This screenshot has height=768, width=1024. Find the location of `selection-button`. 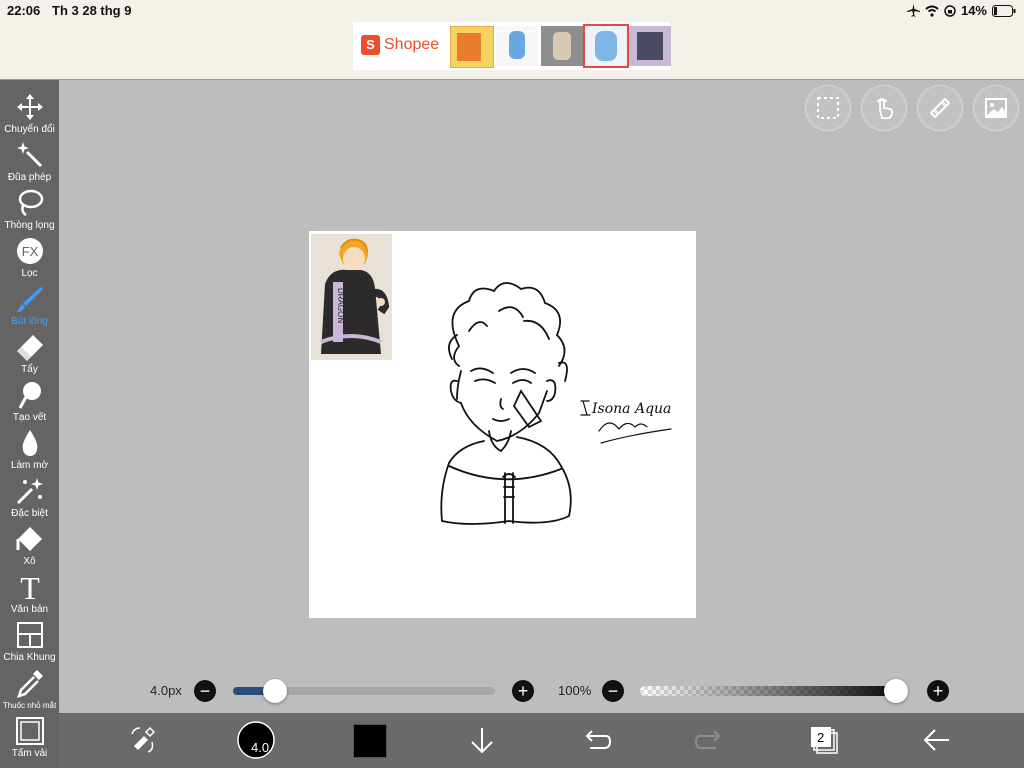

selection-button is located at coordinates (828, 108).